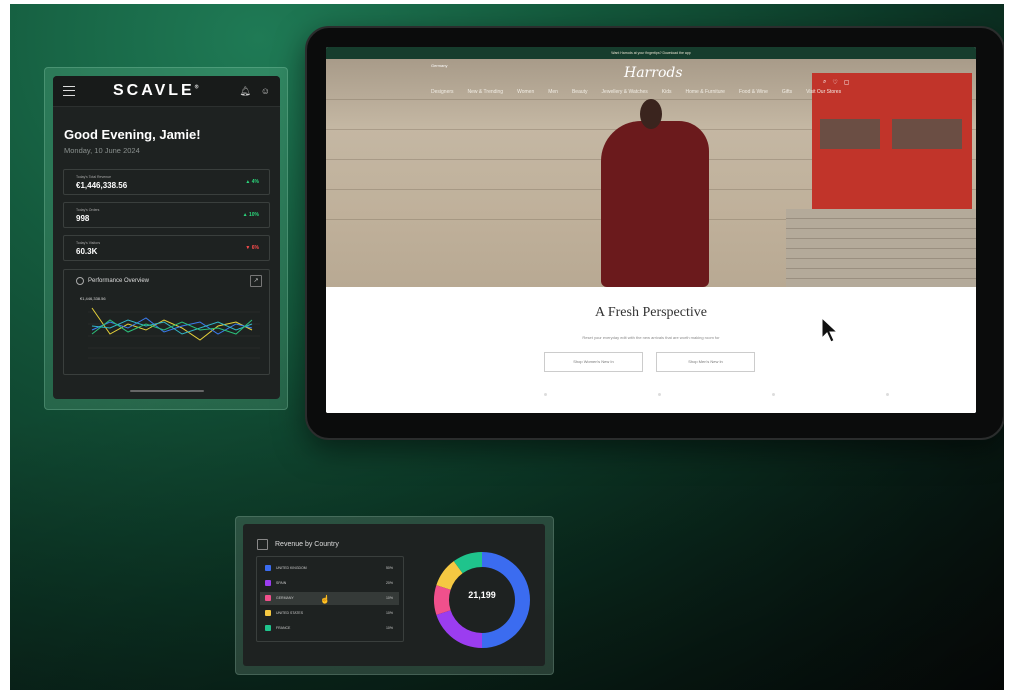  I want to click on nav-item: Visit Our Stores, so click(823, 92).